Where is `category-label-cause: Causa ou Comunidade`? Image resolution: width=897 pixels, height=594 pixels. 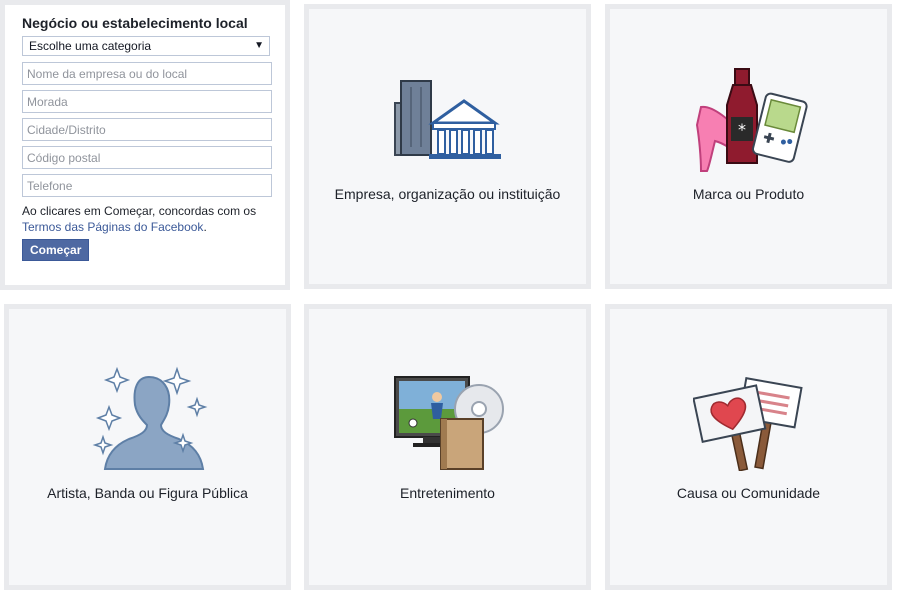
category-label-cause: Causa ou Comunidade is located at coordinates (748, 493).